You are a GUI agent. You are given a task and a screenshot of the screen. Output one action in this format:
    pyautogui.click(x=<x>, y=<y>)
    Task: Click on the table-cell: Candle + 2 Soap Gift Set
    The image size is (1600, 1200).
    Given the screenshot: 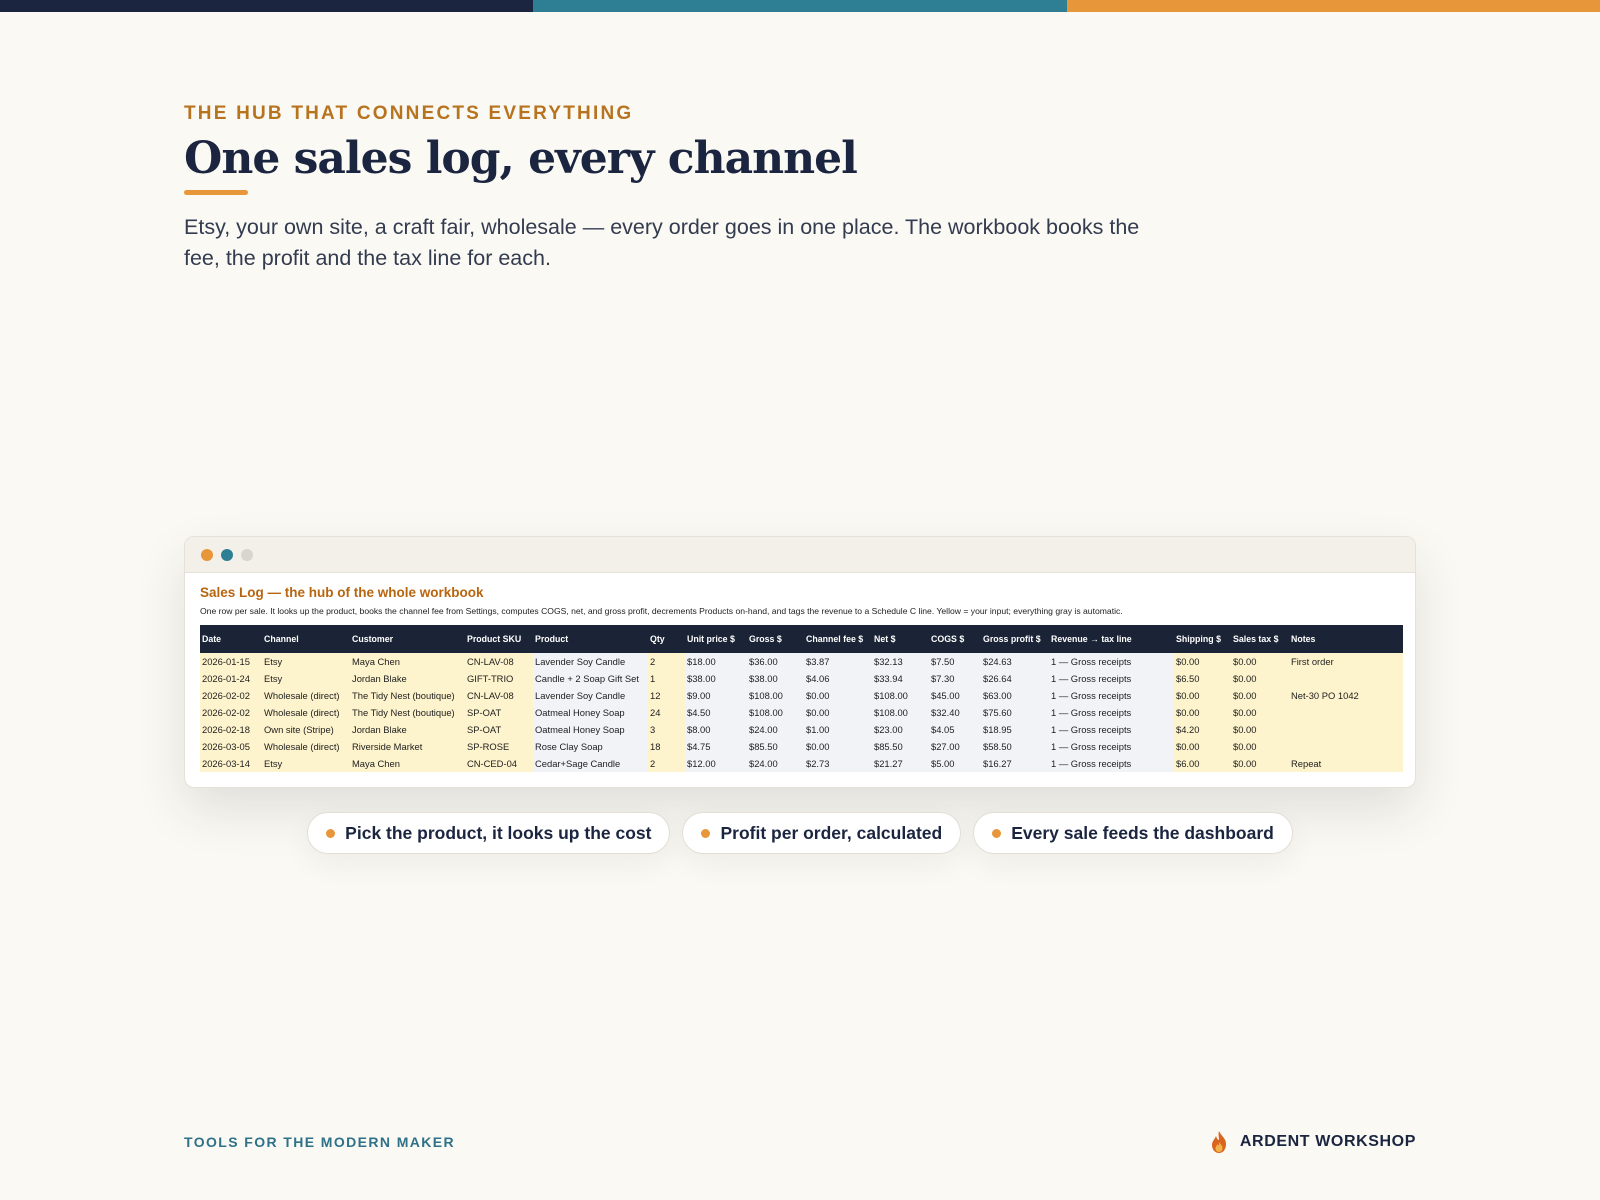 What is the action you would take?
    pyautogui.click(x=590, y=678)
    